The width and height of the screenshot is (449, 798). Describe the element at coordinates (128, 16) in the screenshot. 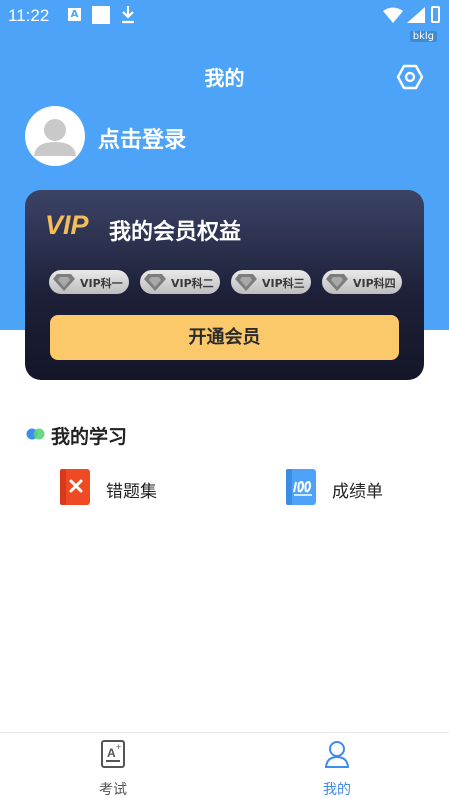

I see `download-icon` at that location.